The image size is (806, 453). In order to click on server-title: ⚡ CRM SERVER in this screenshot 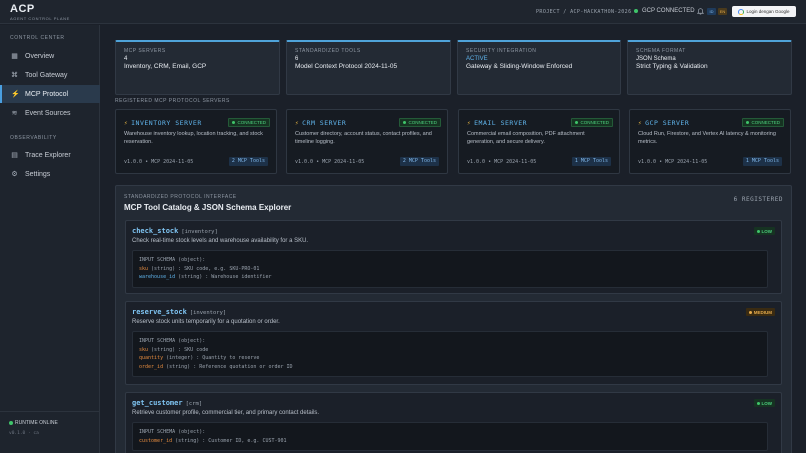, I will do `click(320, 123)`.